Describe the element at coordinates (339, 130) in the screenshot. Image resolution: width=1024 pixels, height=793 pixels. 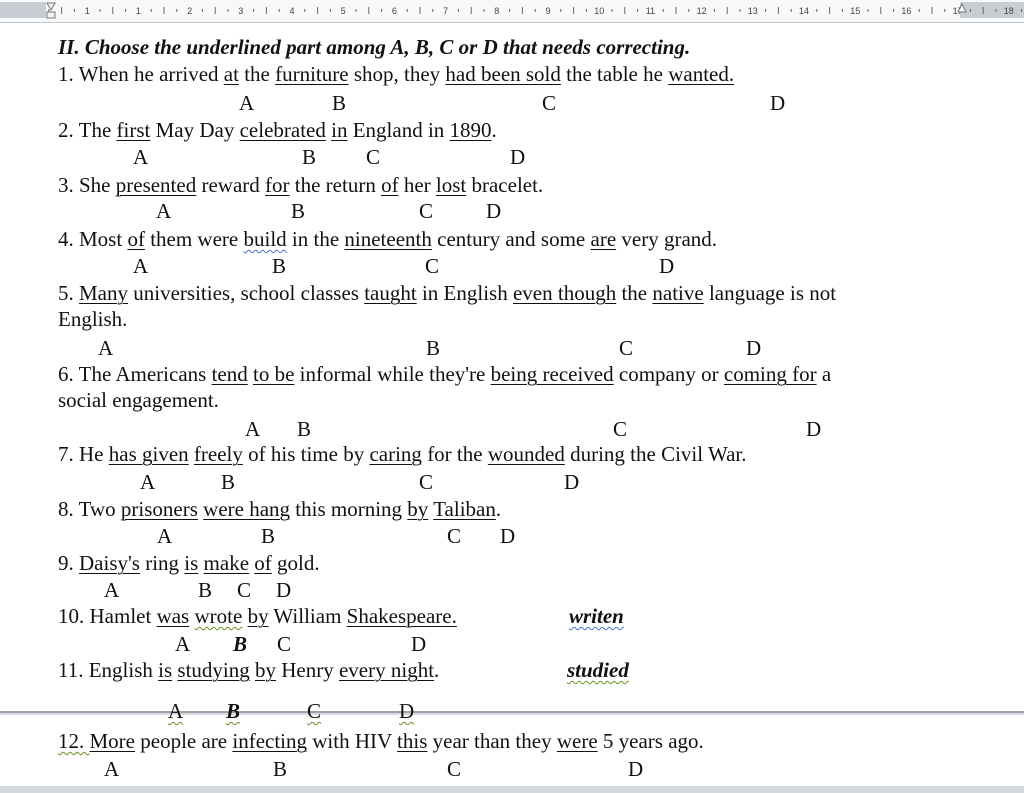
I see `q2-option-c: in` at that location.